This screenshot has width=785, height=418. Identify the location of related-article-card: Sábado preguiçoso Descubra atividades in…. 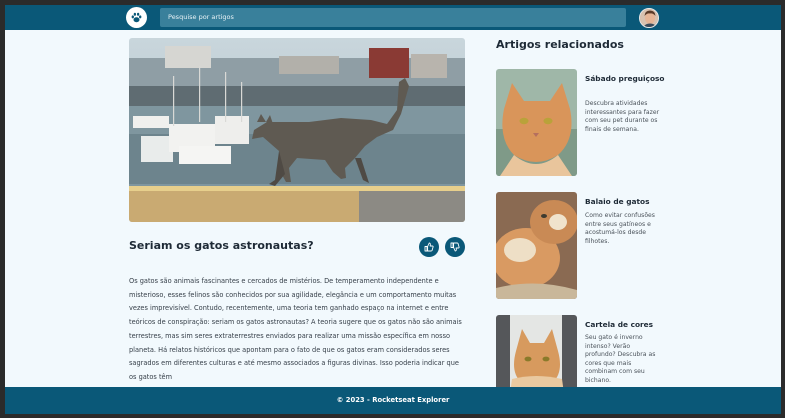
(616, 123).